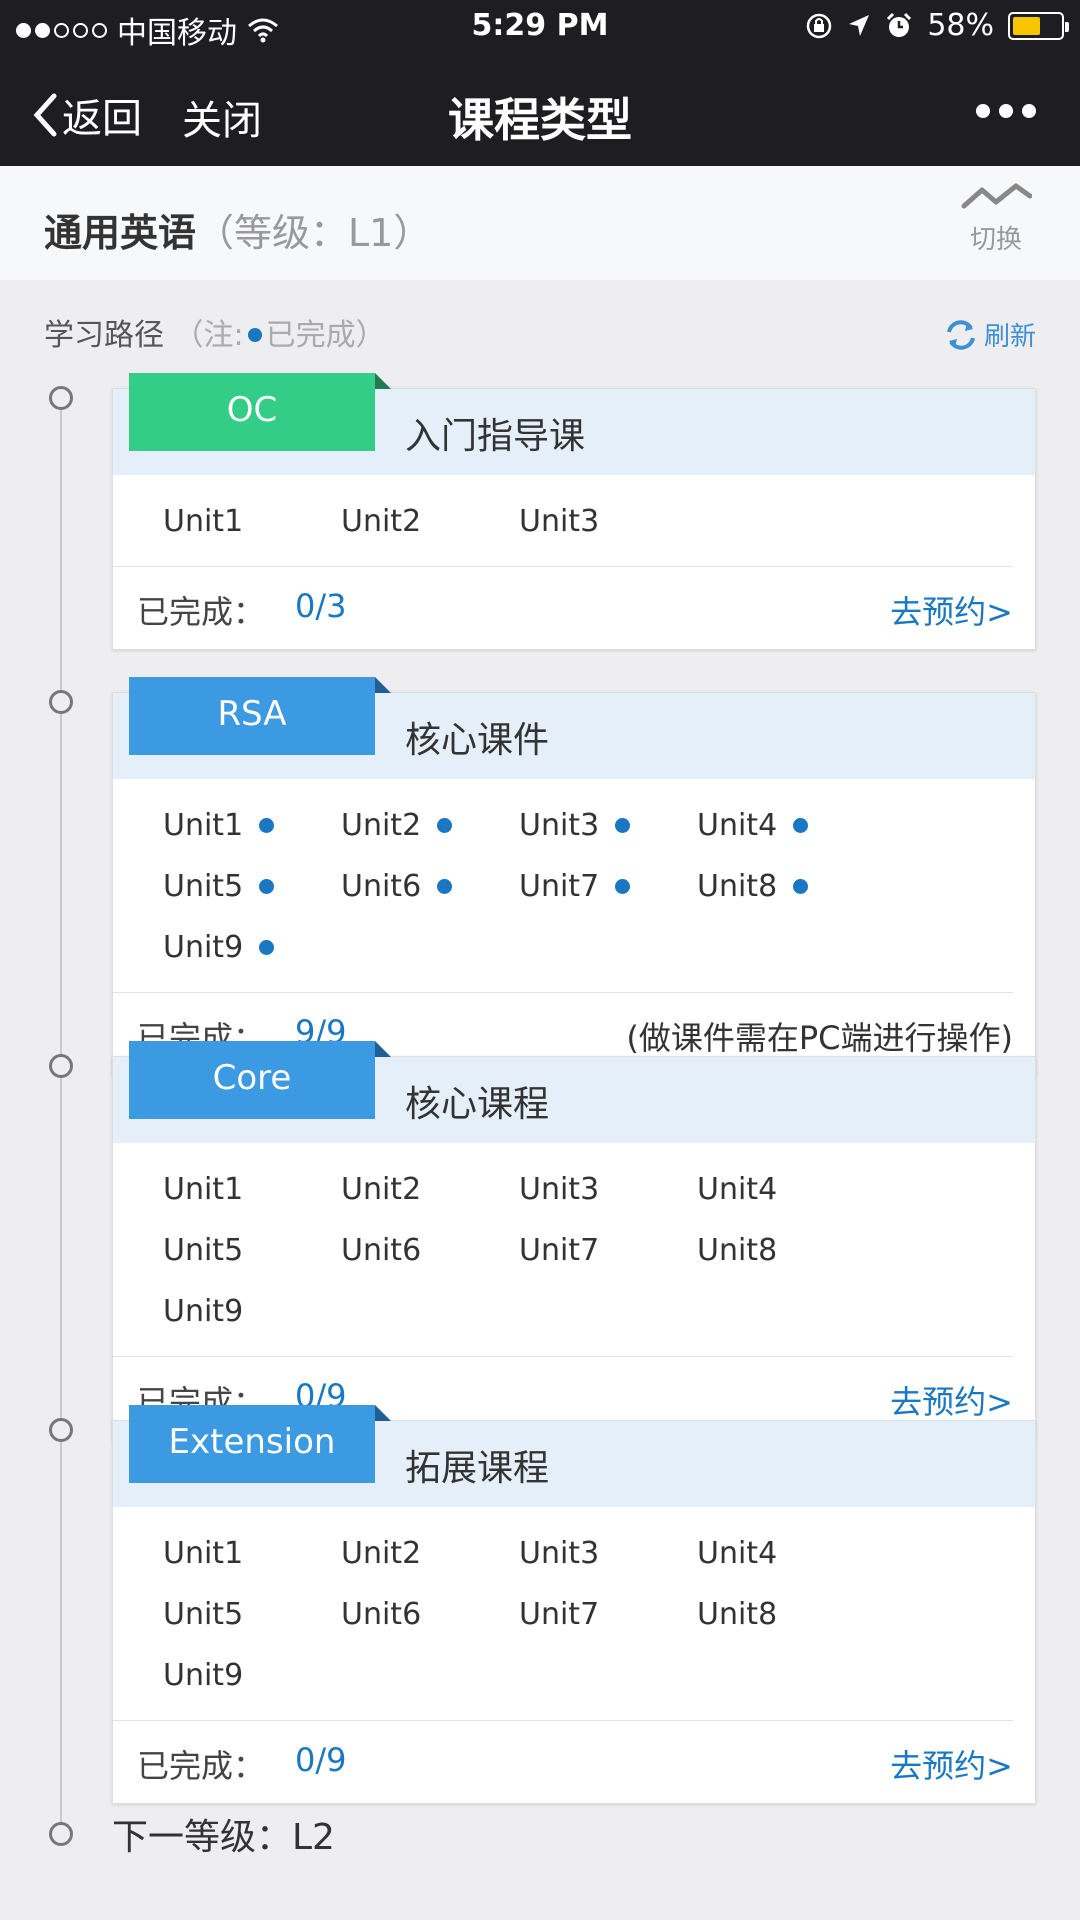 This screenshot has height=1920, width=1080. Describe the element at coordinates (960, 25) in the screenshot. I see `battery-percent: 58%` at that location.